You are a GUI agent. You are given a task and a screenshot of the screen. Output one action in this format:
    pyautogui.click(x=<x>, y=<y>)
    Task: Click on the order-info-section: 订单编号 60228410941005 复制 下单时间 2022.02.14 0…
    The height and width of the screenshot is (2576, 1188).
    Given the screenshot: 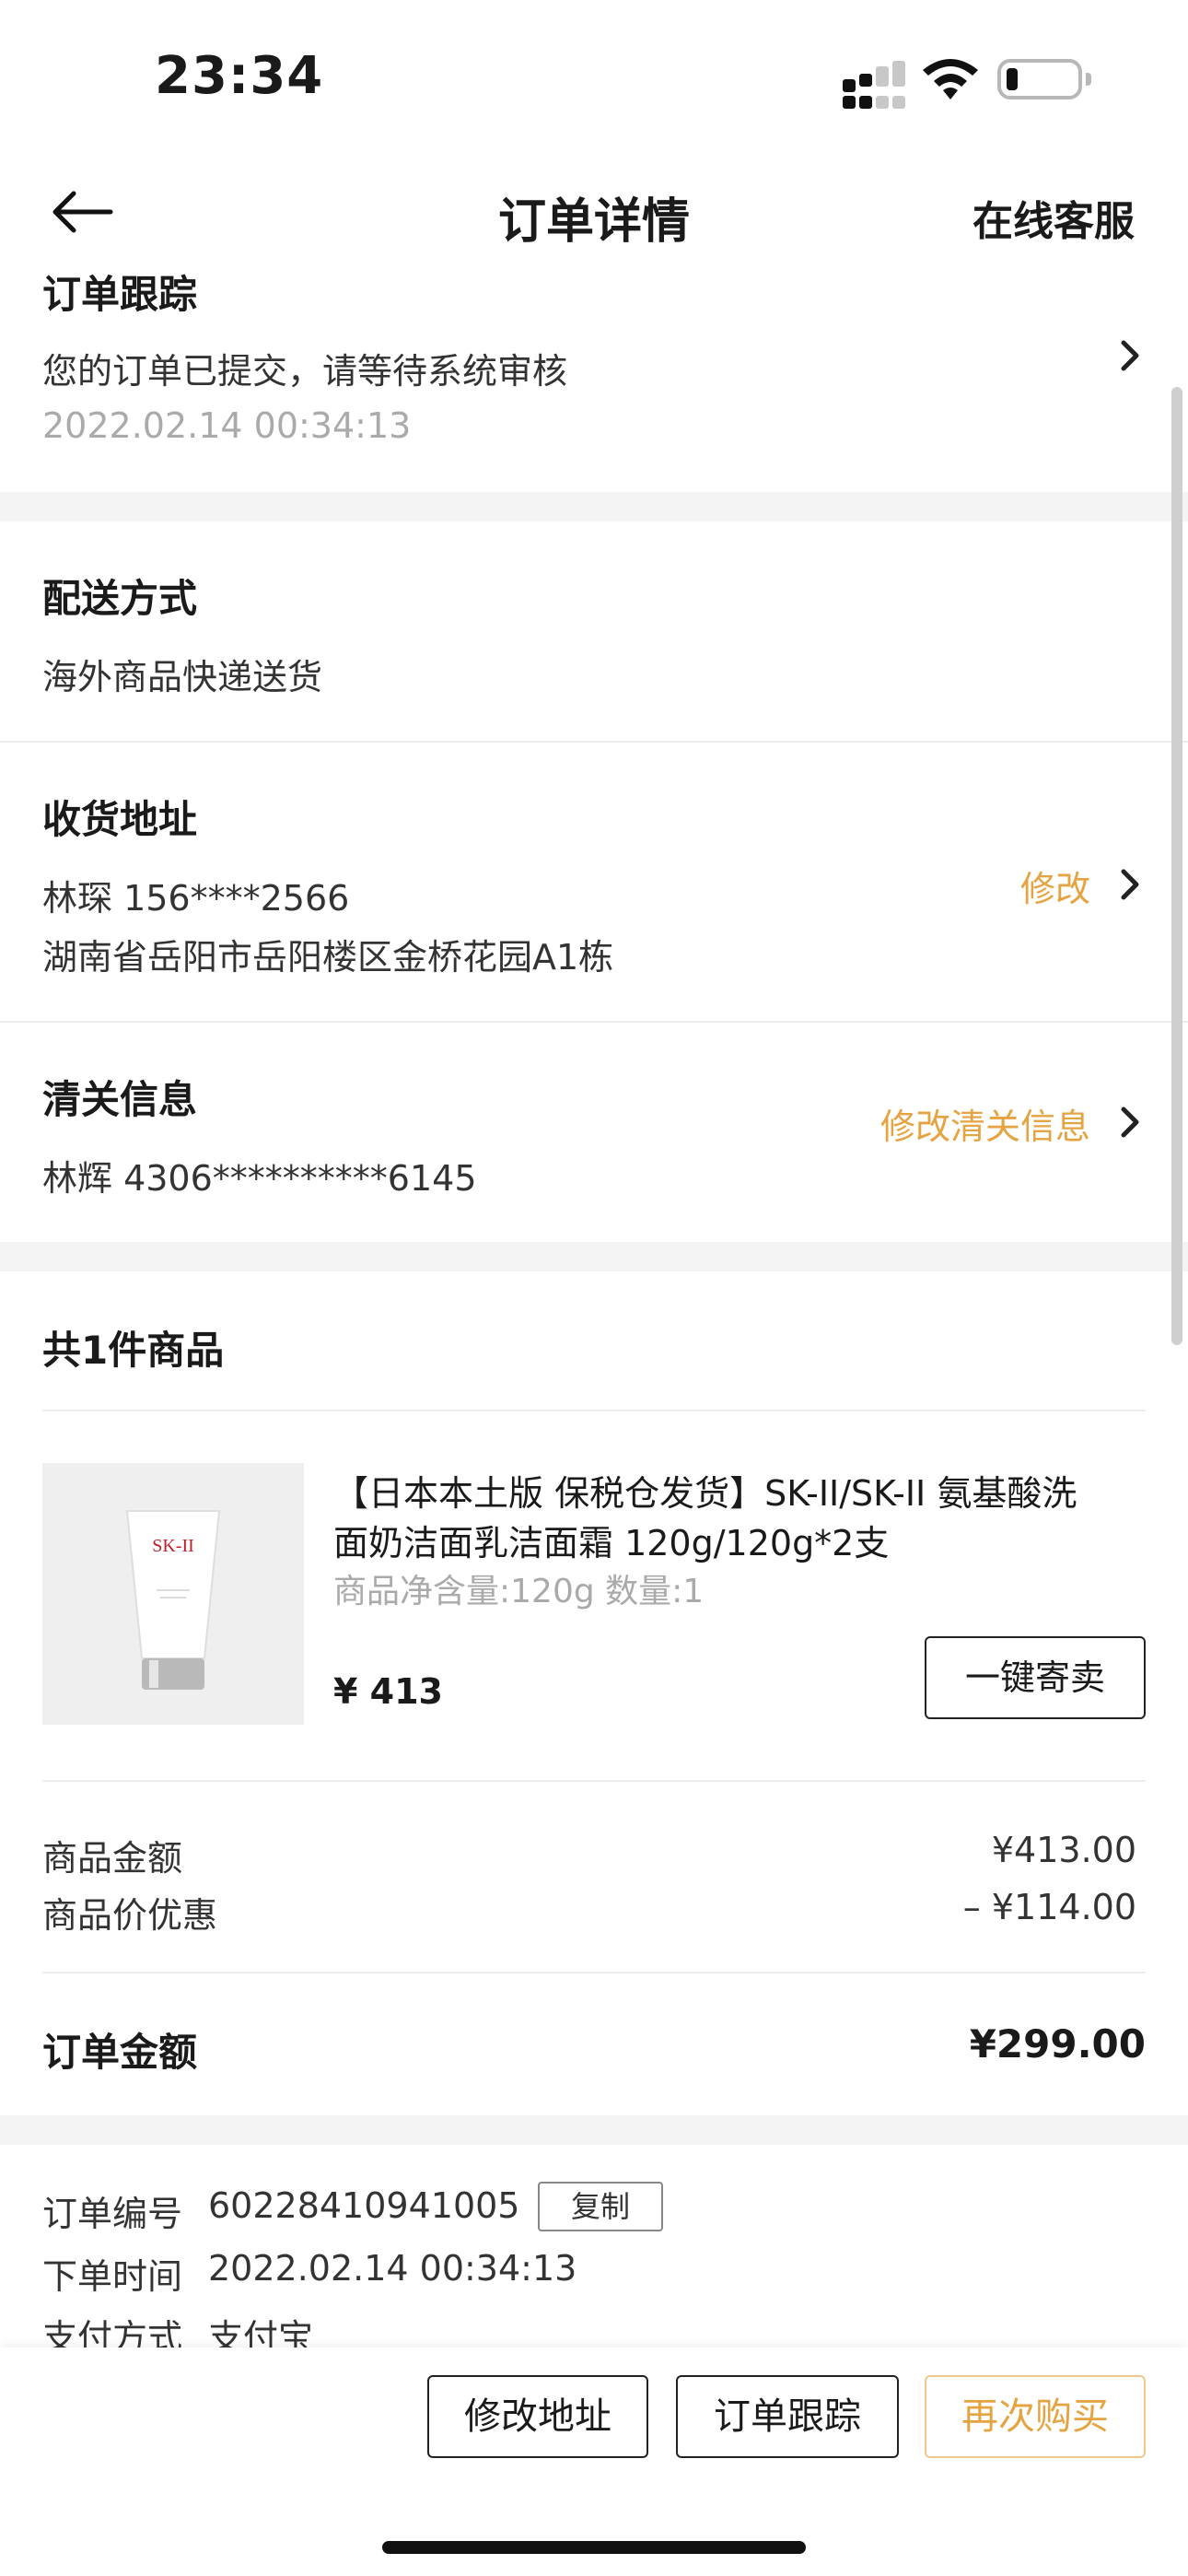 What is the action you would take?
    pyautogui.click(x=594, y=2246)
    